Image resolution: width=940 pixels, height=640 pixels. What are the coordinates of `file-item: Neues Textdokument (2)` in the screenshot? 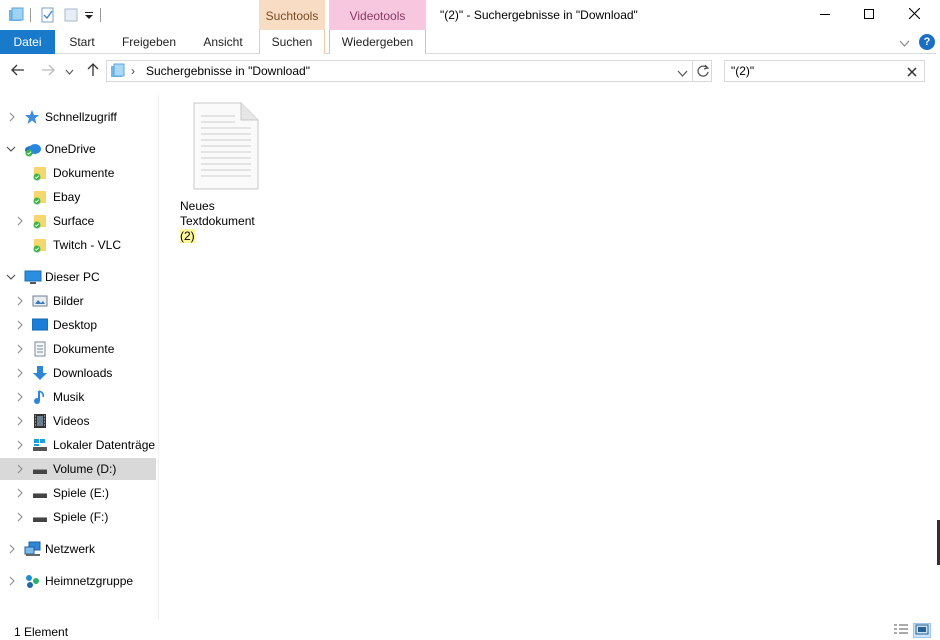 It's located at (219, 172).